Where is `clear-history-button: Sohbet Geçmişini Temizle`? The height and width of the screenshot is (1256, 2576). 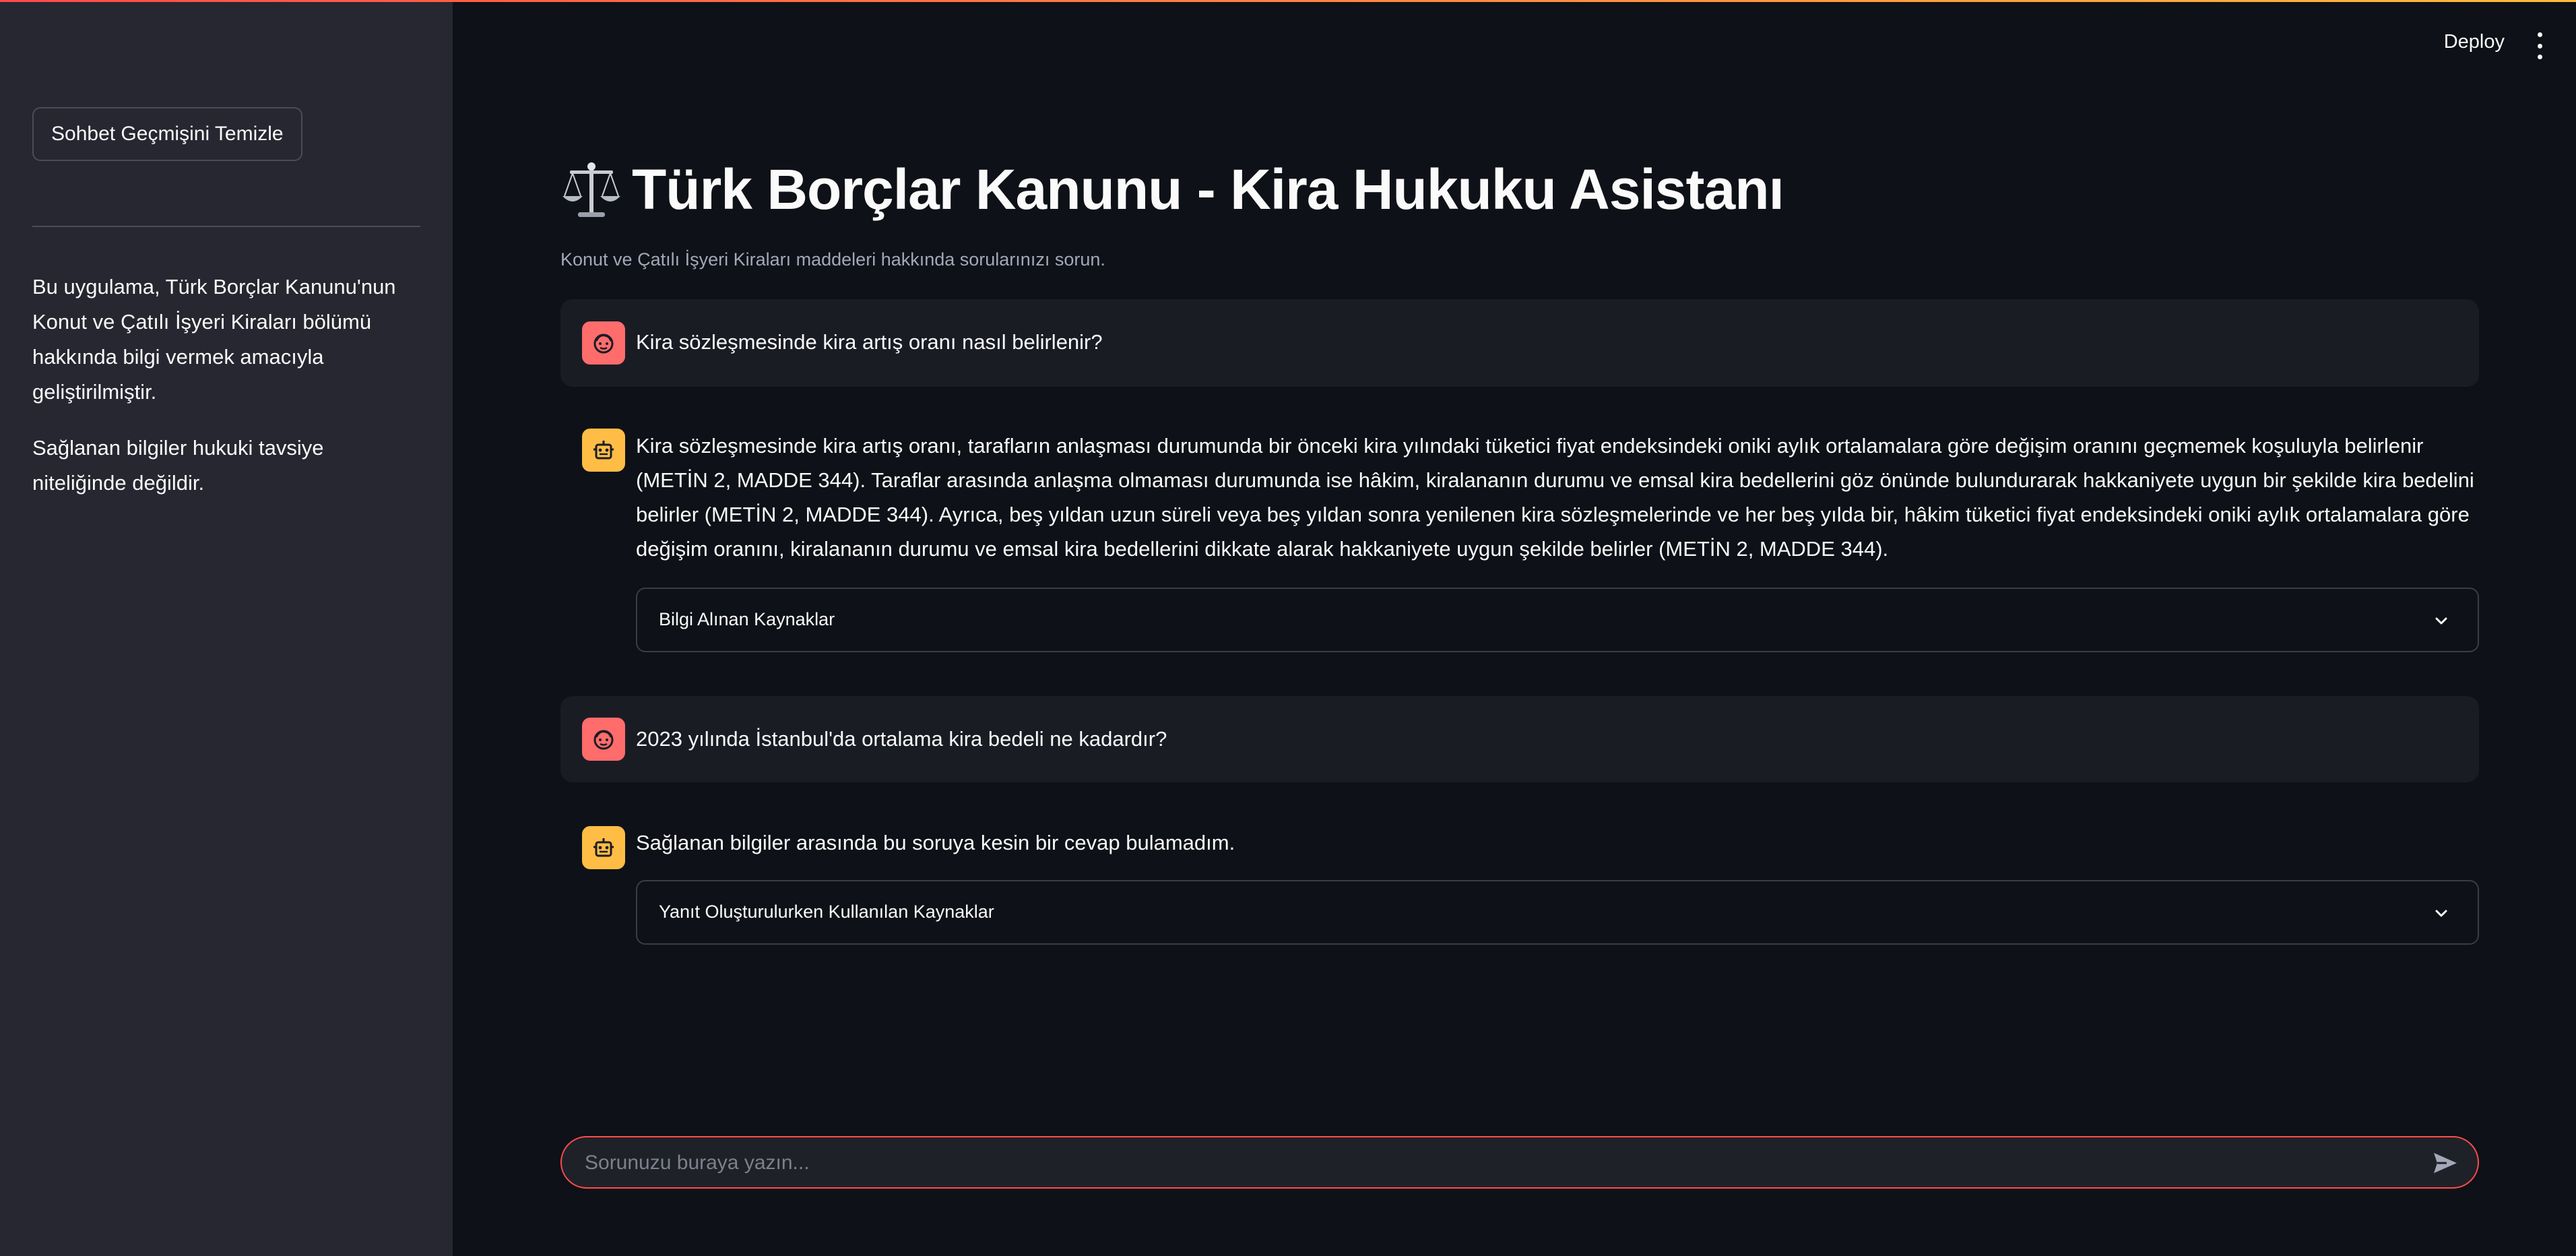 clear-history-button: Sohbet Geçmişini Temizle is located at coordinates (167, 134).